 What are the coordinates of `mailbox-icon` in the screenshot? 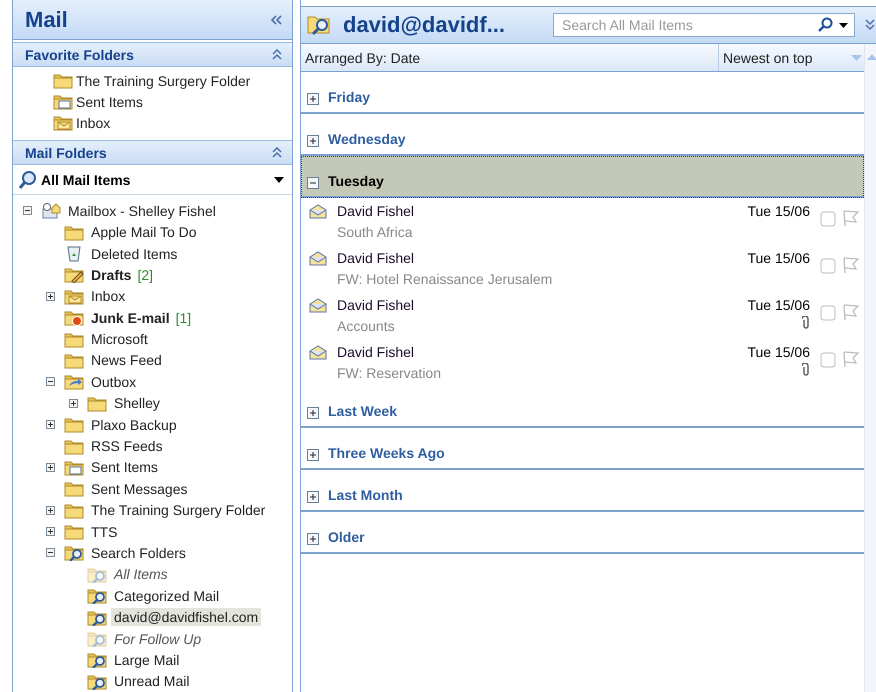 It's located at (51, 211).